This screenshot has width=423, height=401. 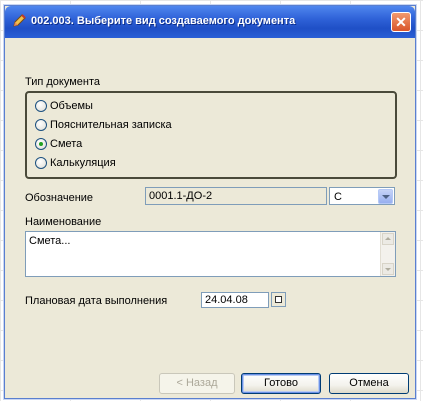 What do you see at coordinates (111, 125) in the screenshot?
I see `radio-label: Пояснительная записка` at bounding box center [111, 125].